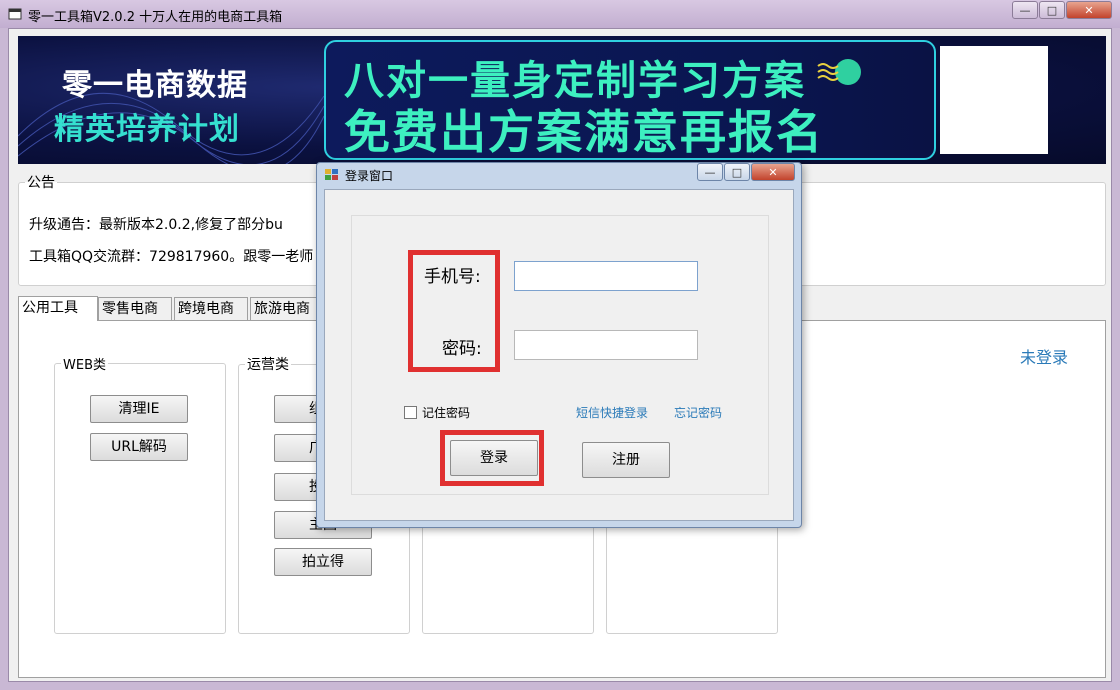 The height and width of the screenshot is (690, 1120). What do you see at coordinates (560, 14) in the screenshot?
I see `title-bar: 零一工具箱V2.0.2 十万人在用的电商工具箱 — □ ✕` at bounding box center [560, 14].